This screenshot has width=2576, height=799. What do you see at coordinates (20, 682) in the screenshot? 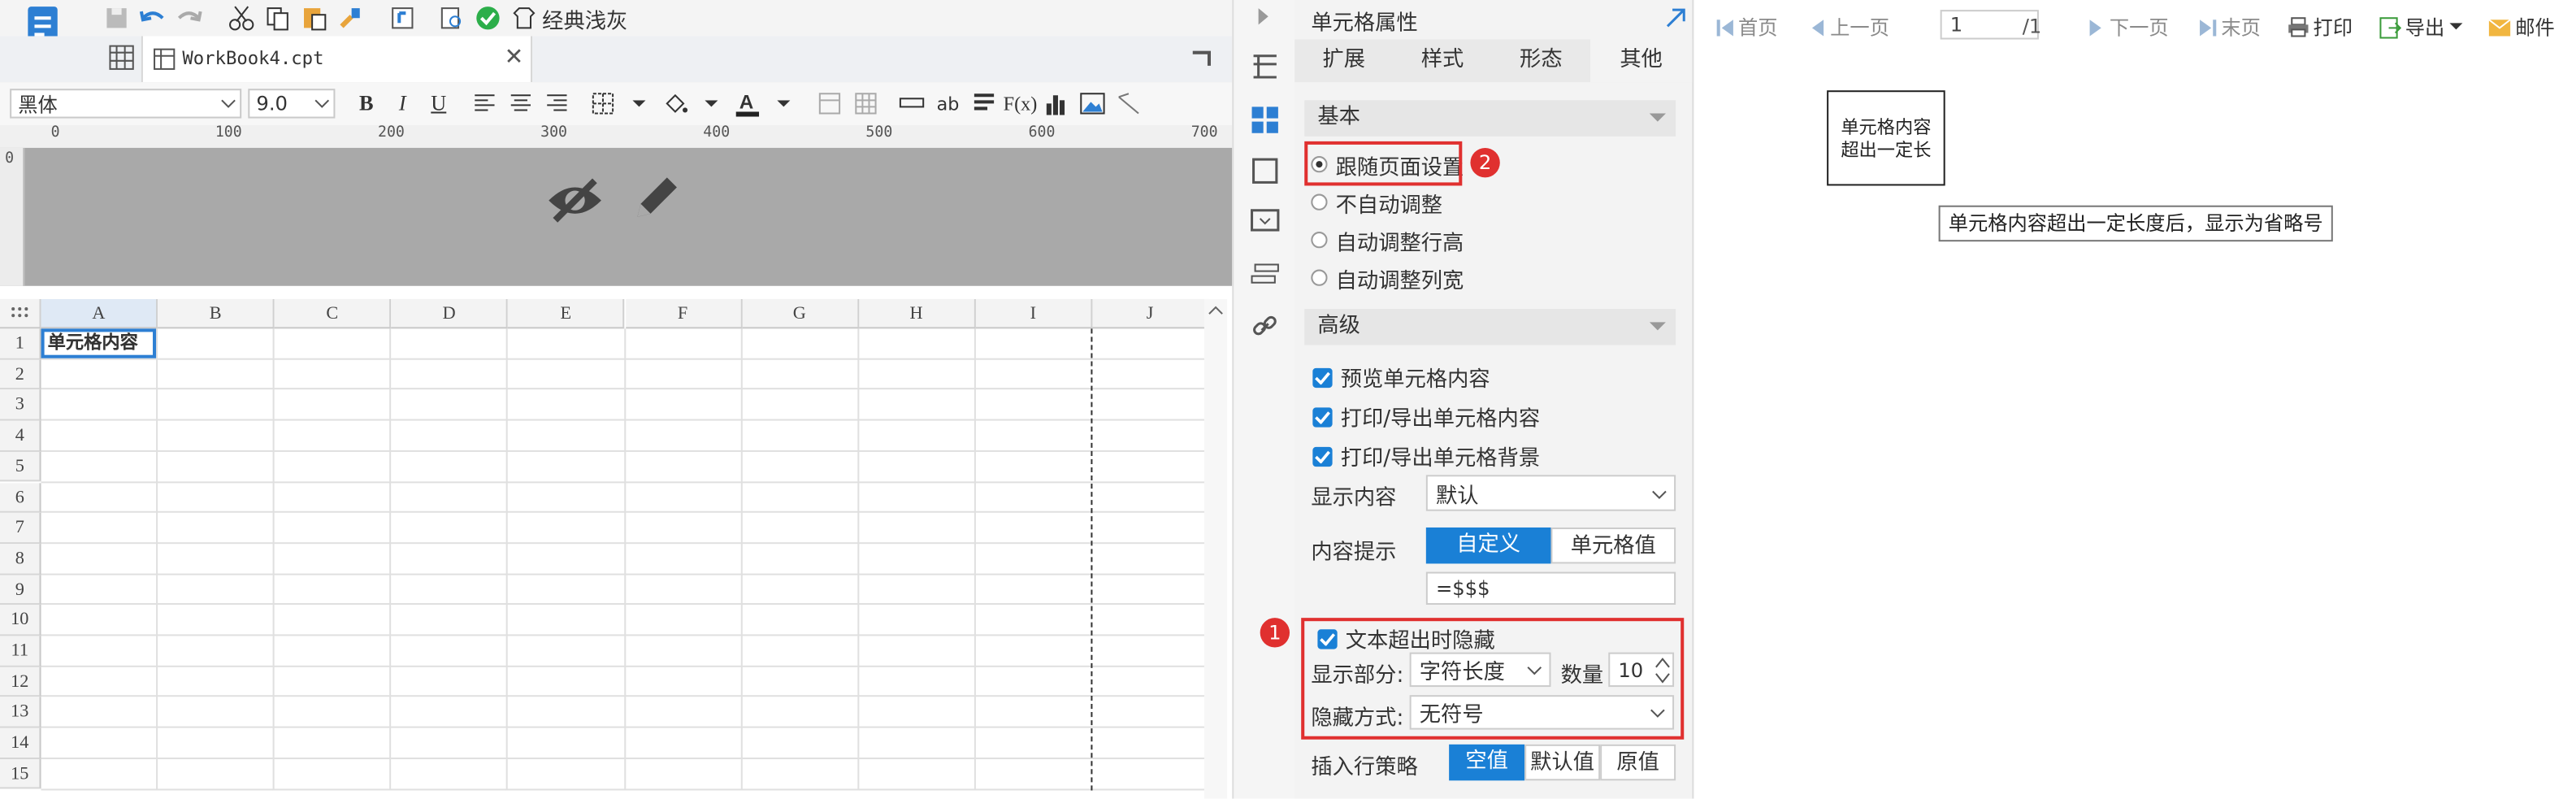
I see `row-header: 12` at bounding box center [20, 682].